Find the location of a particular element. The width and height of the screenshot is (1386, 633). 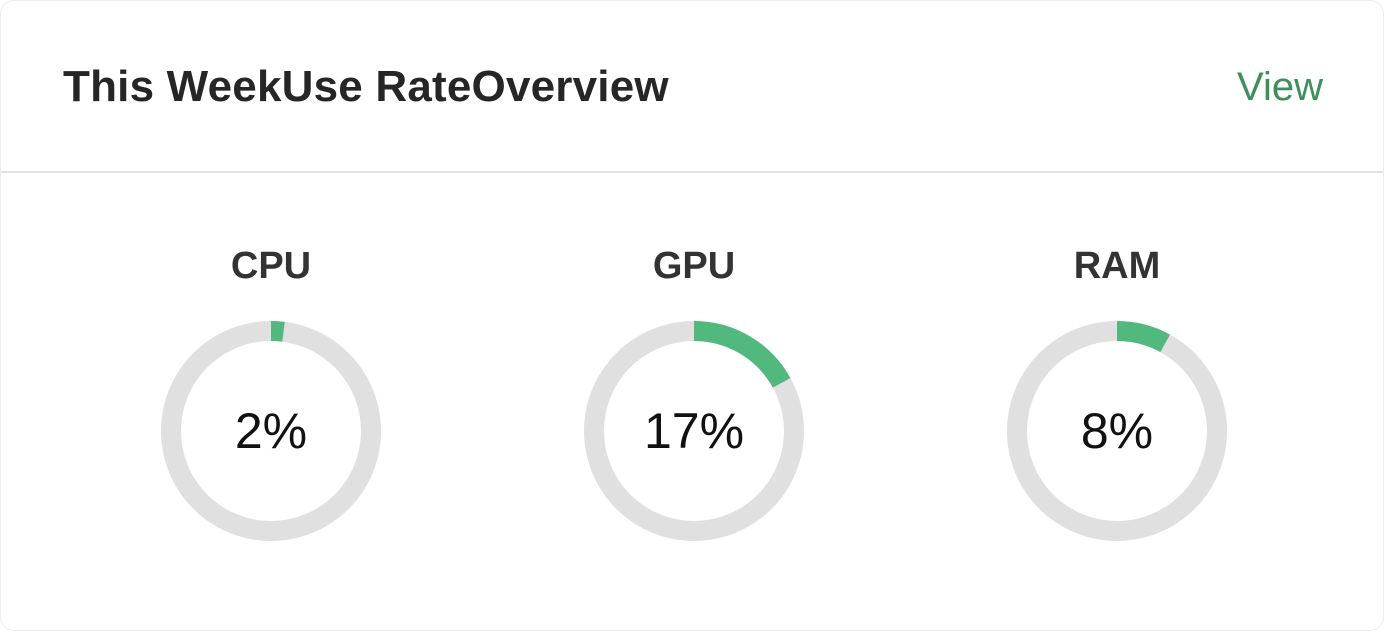

gauge-cpu: CPU 2% is located at coordinates (271, 383).